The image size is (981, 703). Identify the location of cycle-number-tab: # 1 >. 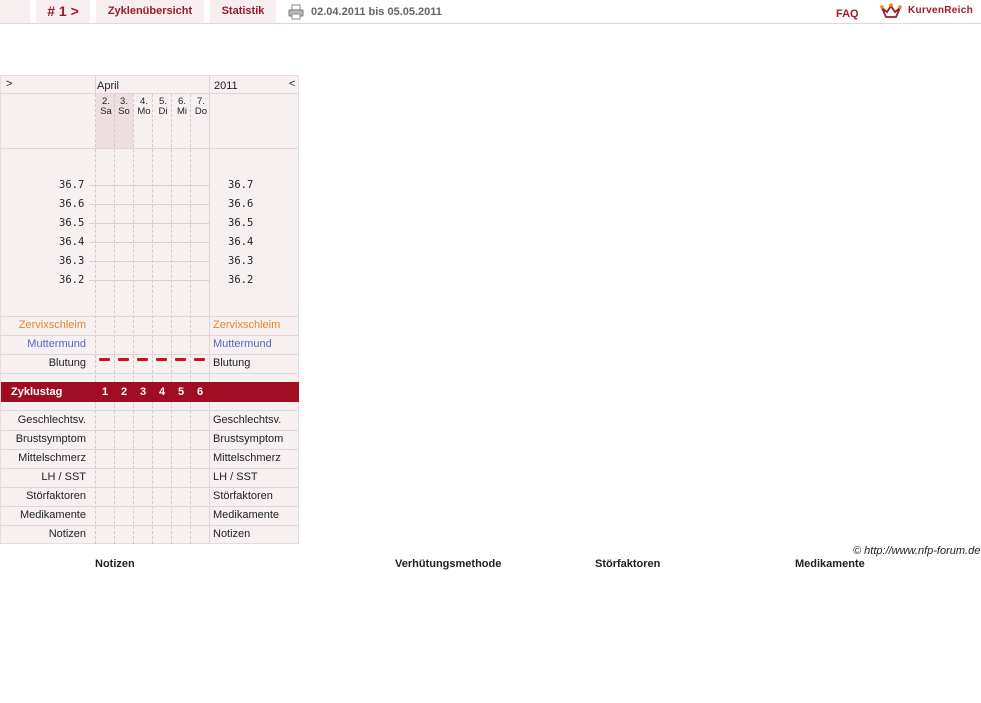
(63, 11).